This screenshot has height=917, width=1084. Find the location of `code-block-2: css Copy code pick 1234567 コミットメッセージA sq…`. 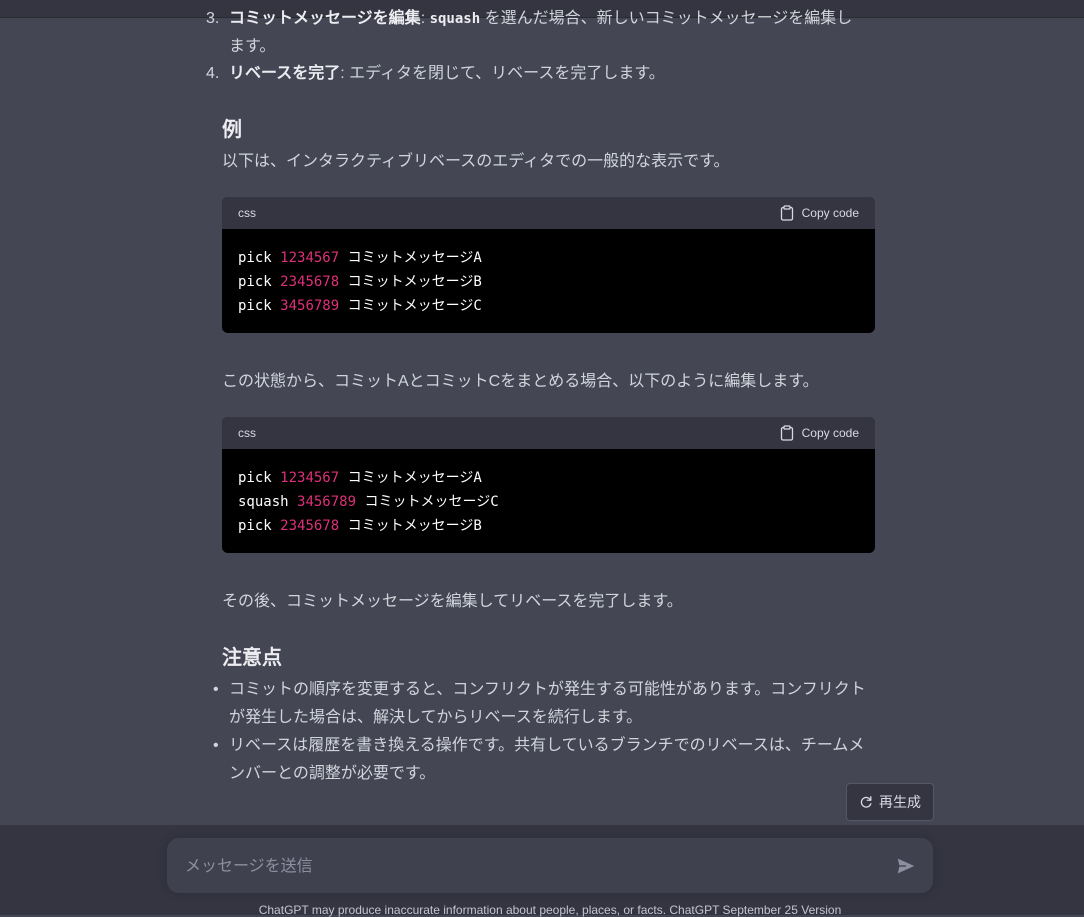

code-block-2: css Copy code pick 1234567 コミットメッセージA sq… is located at coordinates (548, 485).